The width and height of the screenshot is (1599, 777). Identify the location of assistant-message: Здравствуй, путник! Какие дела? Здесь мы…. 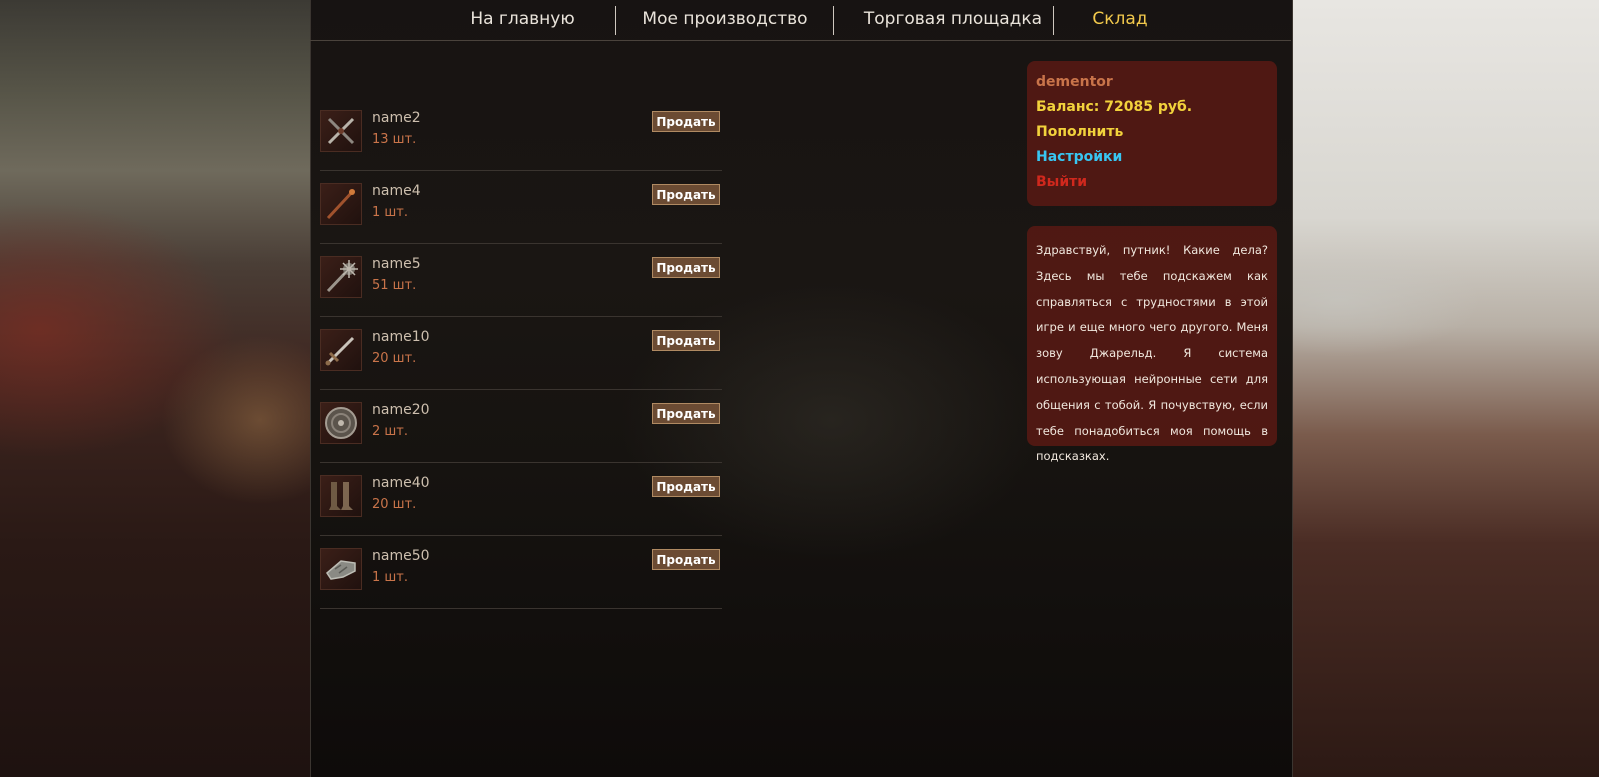
(1152, 353).